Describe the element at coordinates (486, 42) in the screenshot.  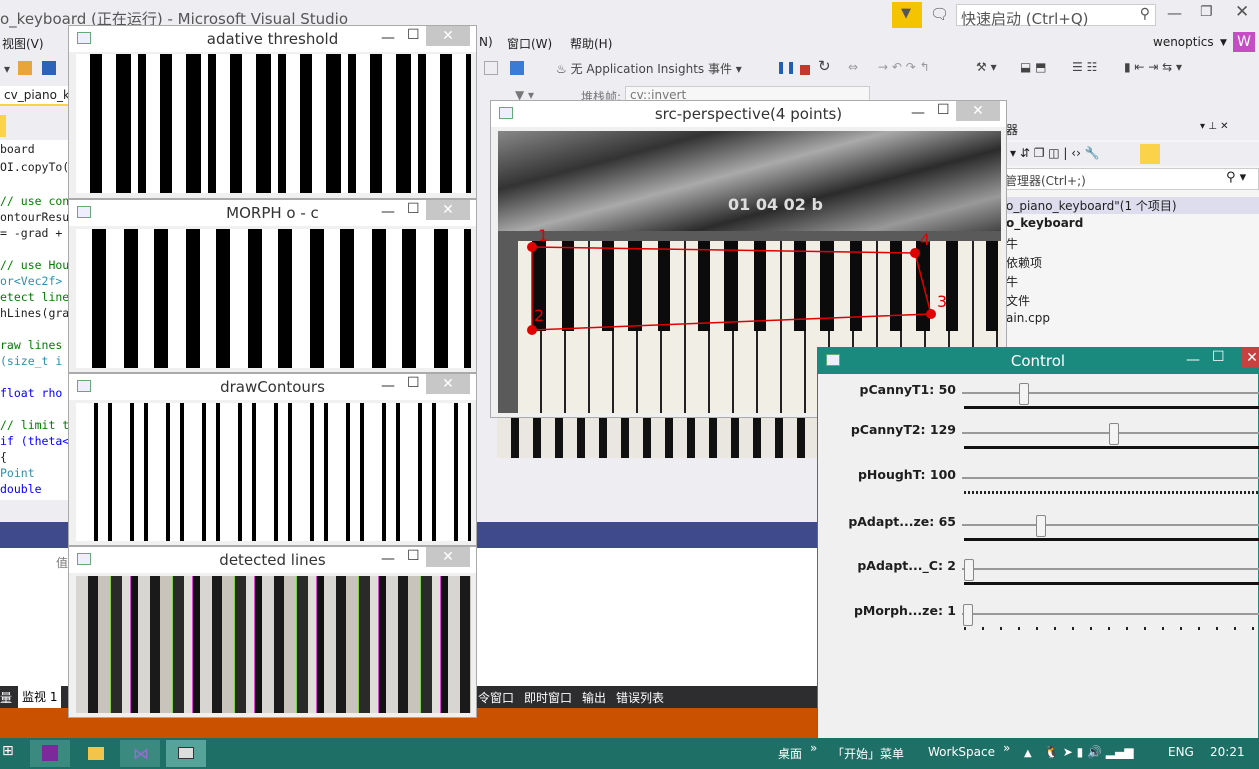
I see `menu-partial: N)` at that location.